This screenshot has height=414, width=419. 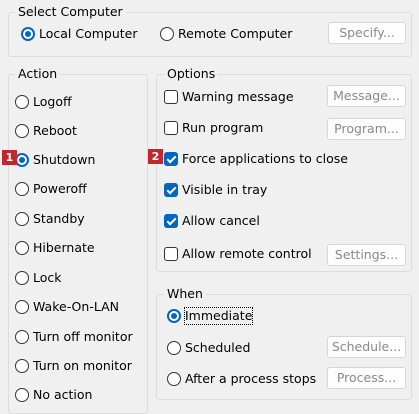 I want to click on local-computer-radio: Local Computer, so click(x=79, y=34).